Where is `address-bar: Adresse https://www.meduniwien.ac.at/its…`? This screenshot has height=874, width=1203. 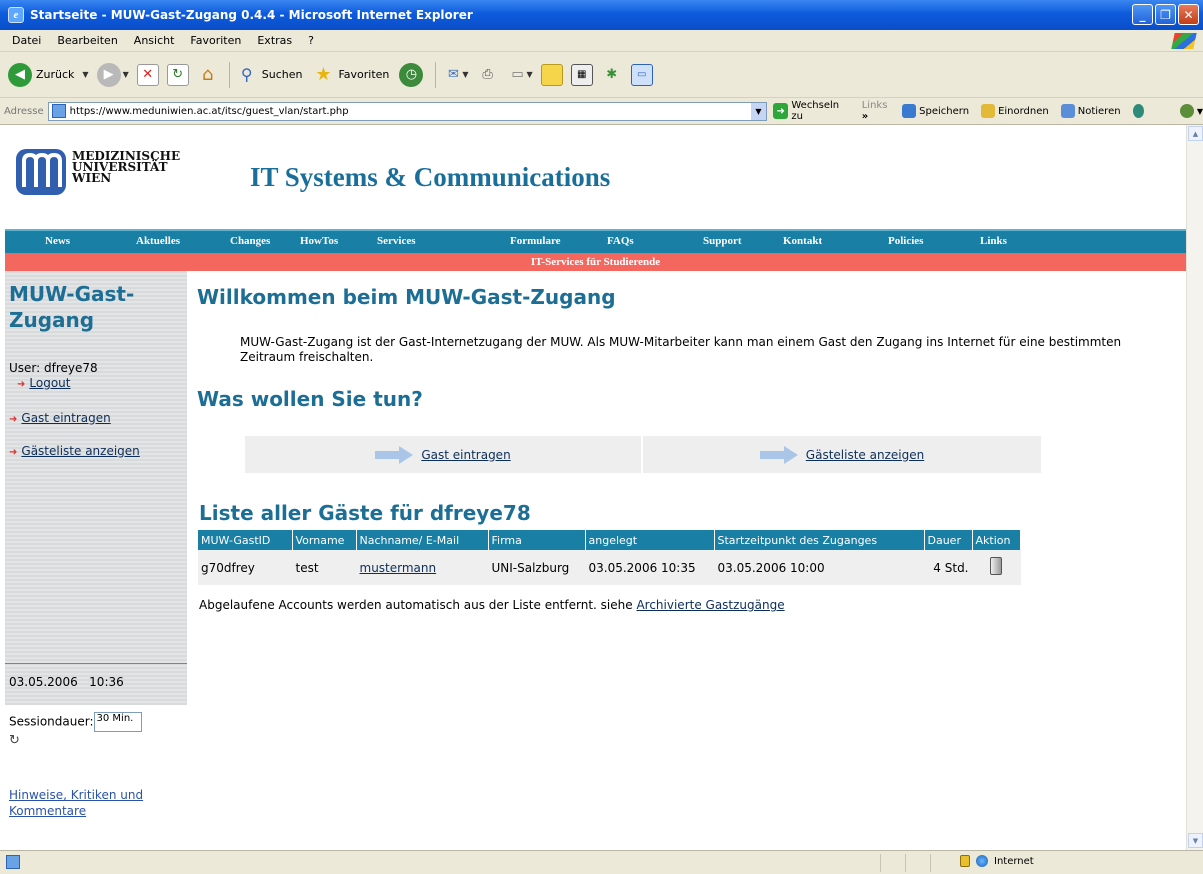
address-bar: Adresse https://www.meduniwien.ac.at/its… is located at coordinates (601, 111).